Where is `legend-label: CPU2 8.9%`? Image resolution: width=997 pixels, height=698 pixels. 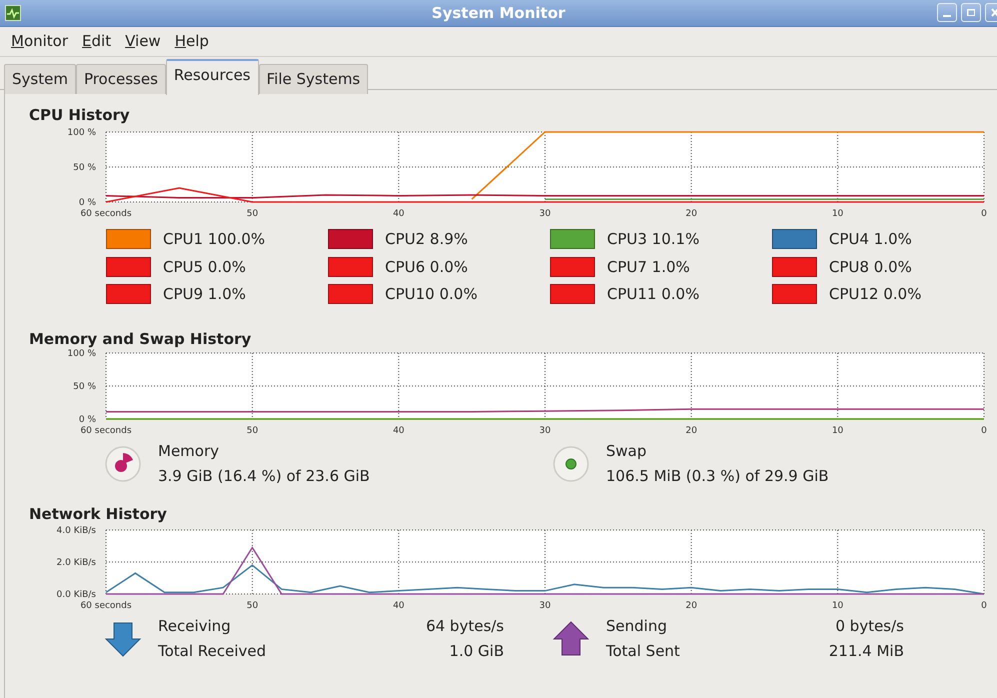
legend-label: CPU2 8.9% is located at coordinates (426, 239).